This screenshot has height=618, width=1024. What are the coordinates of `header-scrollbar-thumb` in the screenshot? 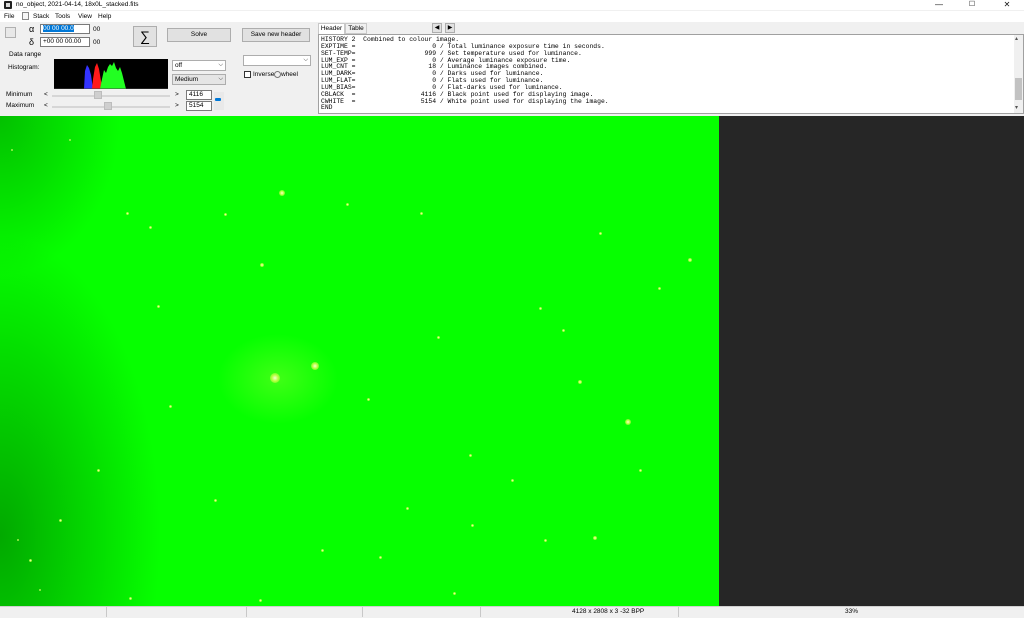 It's located at (1018, 89).